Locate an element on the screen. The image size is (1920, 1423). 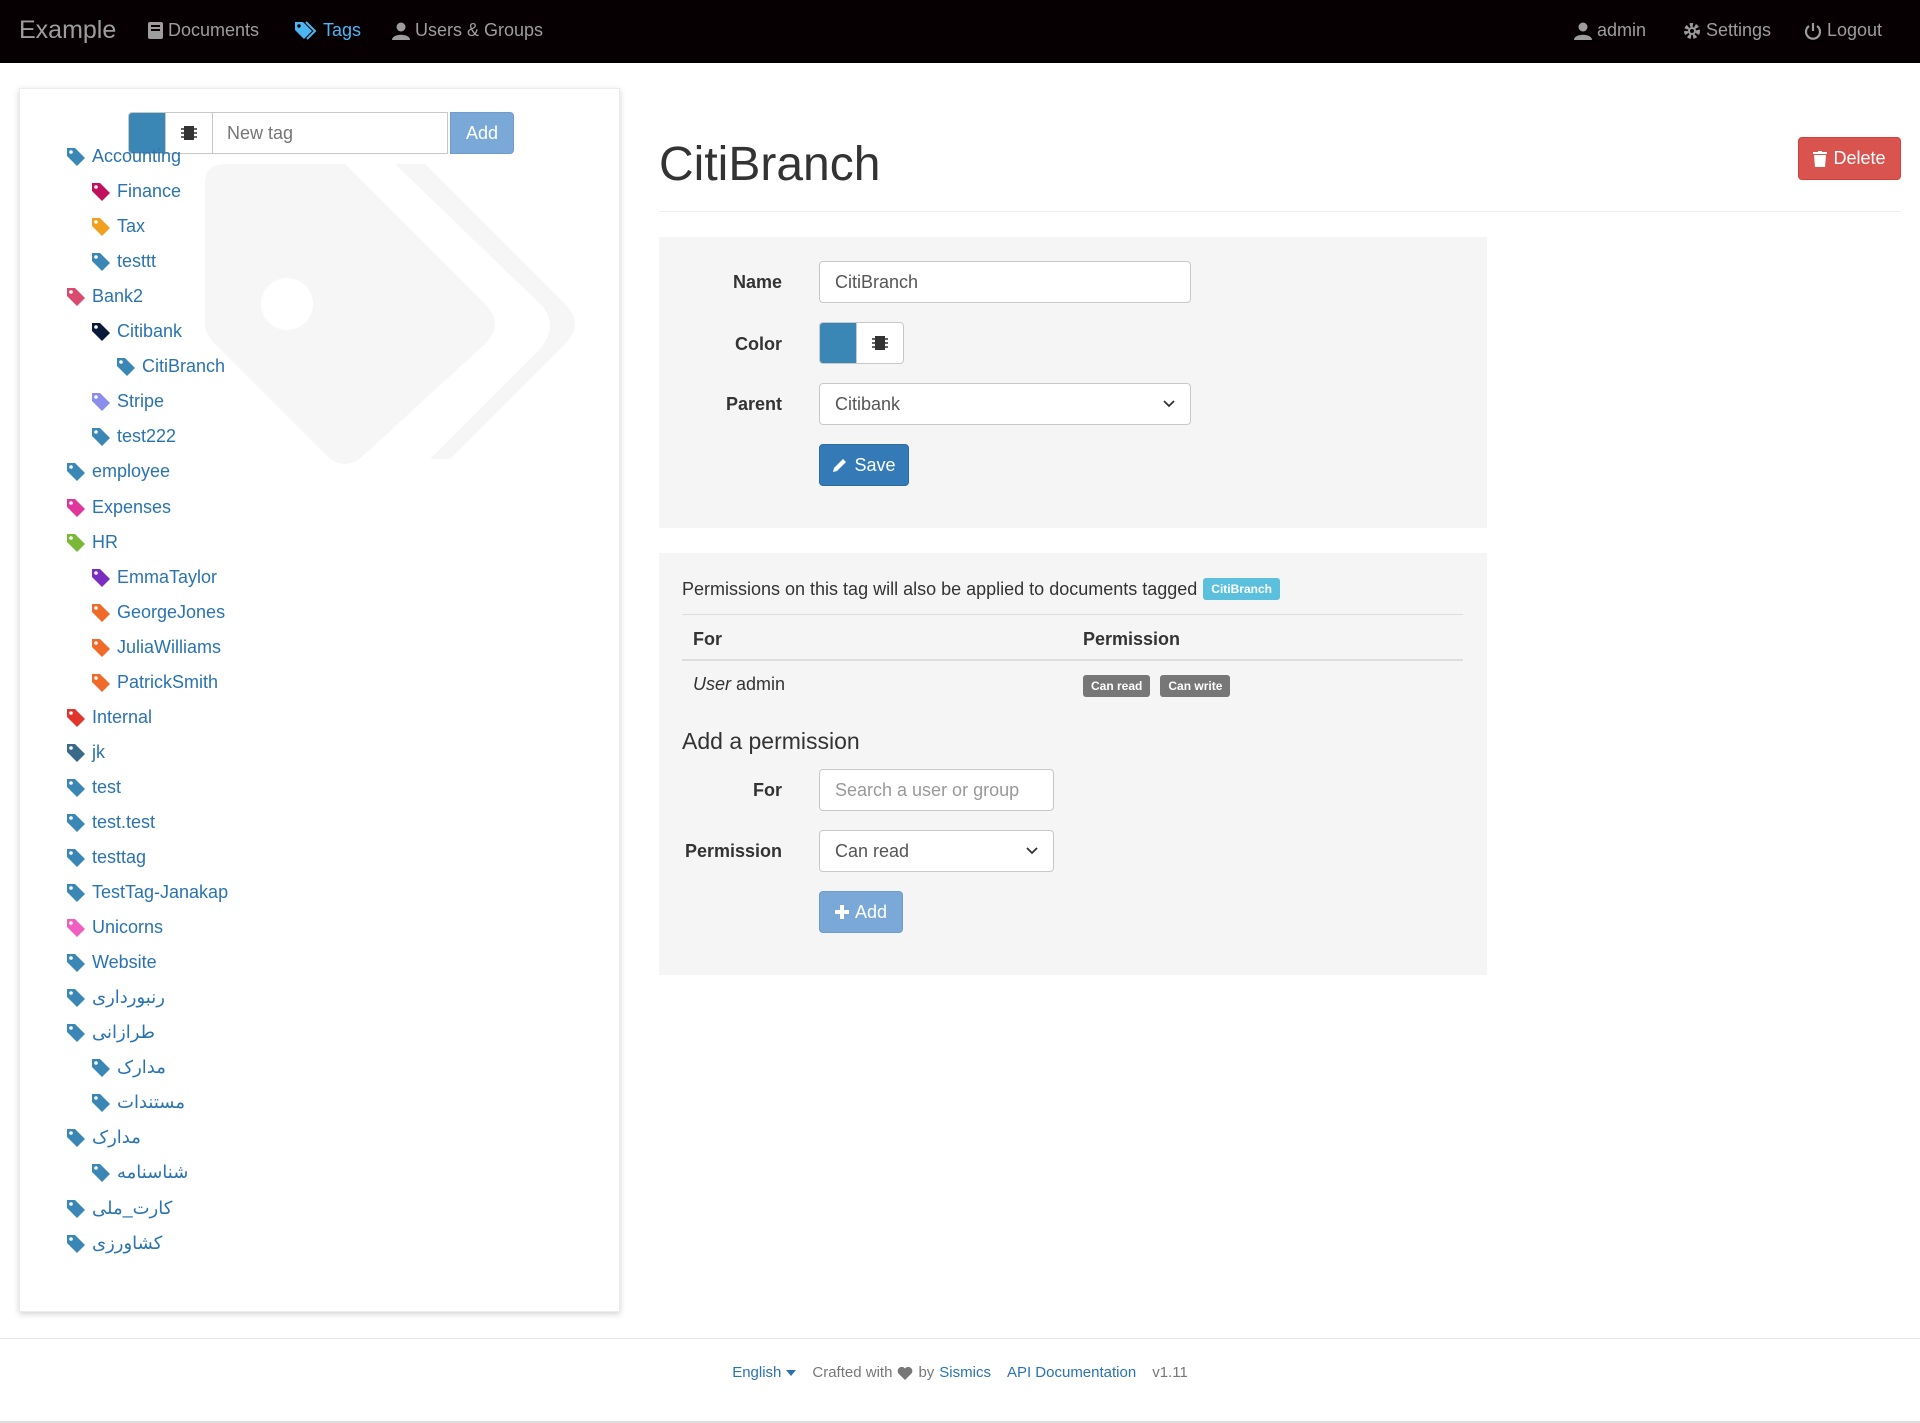
tag-item: EmmaTaylor is located at coordinates (154, 577).